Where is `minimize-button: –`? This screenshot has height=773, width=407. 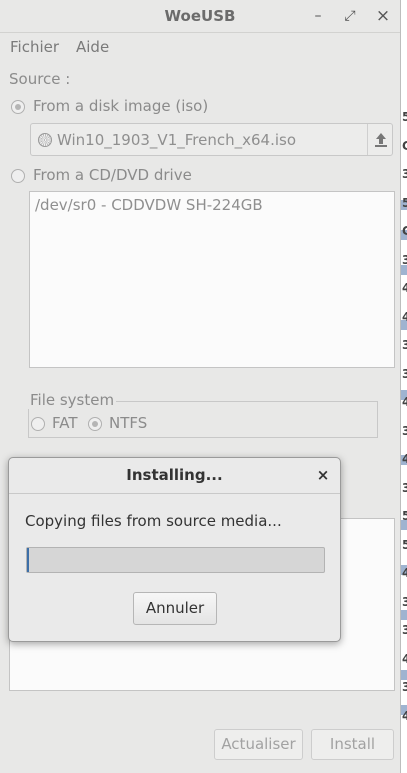 minimize-button: – is located at coordinates (318, 16).